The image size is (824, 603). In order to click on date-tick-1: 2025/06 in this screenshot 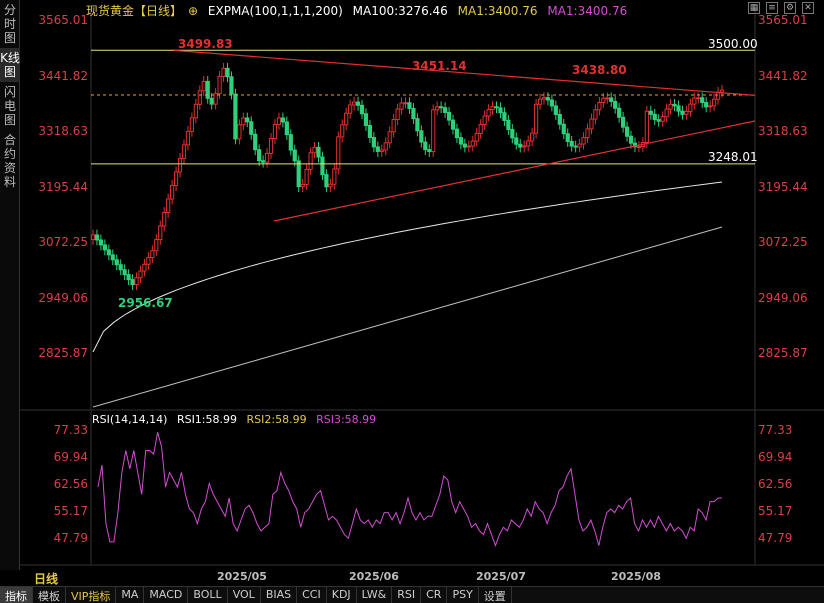, I will do `click(374, 576)`.